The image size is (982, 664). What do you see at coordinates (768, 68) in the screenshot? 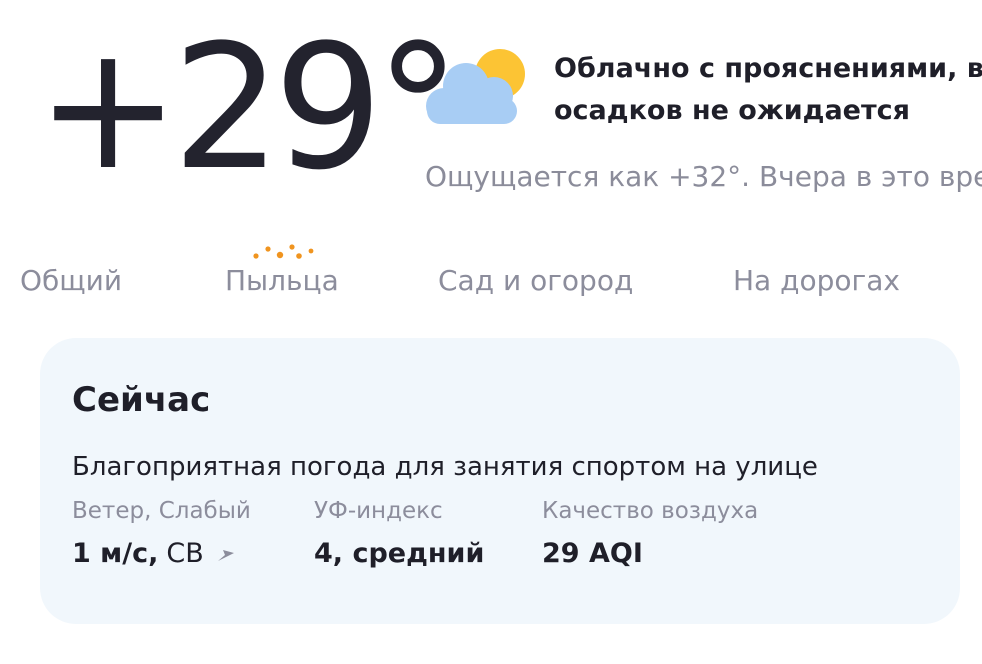
I see `condition-line-1: Облачно с прояснениями, в б` at bounding box center [768, 68].